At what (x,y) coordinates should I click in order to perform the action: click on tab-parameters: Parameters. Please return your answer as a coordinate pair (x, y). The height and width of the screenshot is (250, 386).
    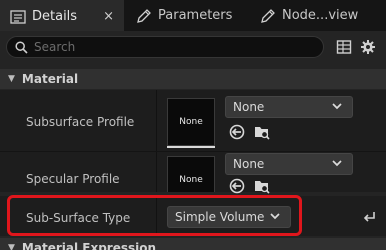
    Looking at the image, I should click on (181, 15).